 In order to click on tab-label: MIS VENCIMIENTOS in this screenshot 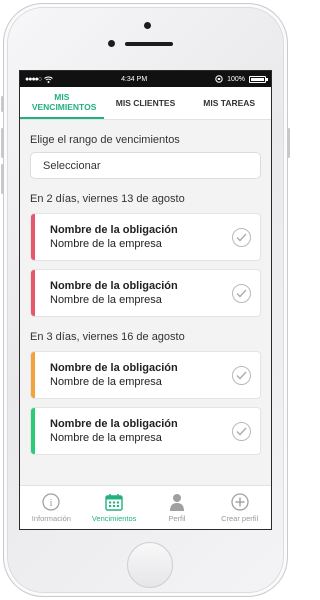, I will do `click(64, 102)`.